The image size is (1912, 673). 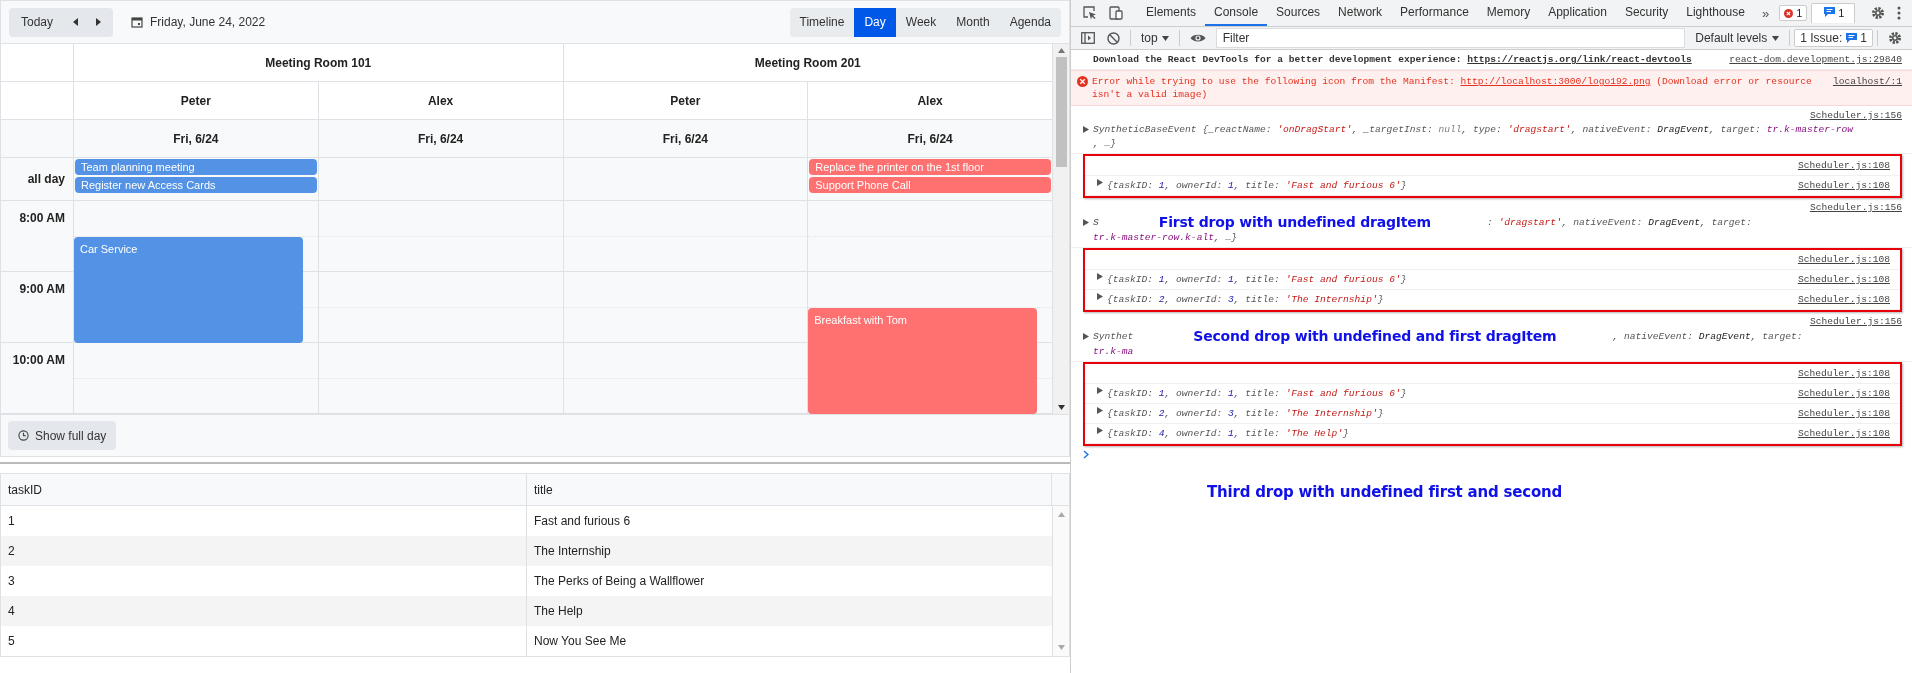 What do you see at coordinates (1793, 13) in the screenshot?
I see `error-count-badge: 1` at bounding box center [1793, 13].